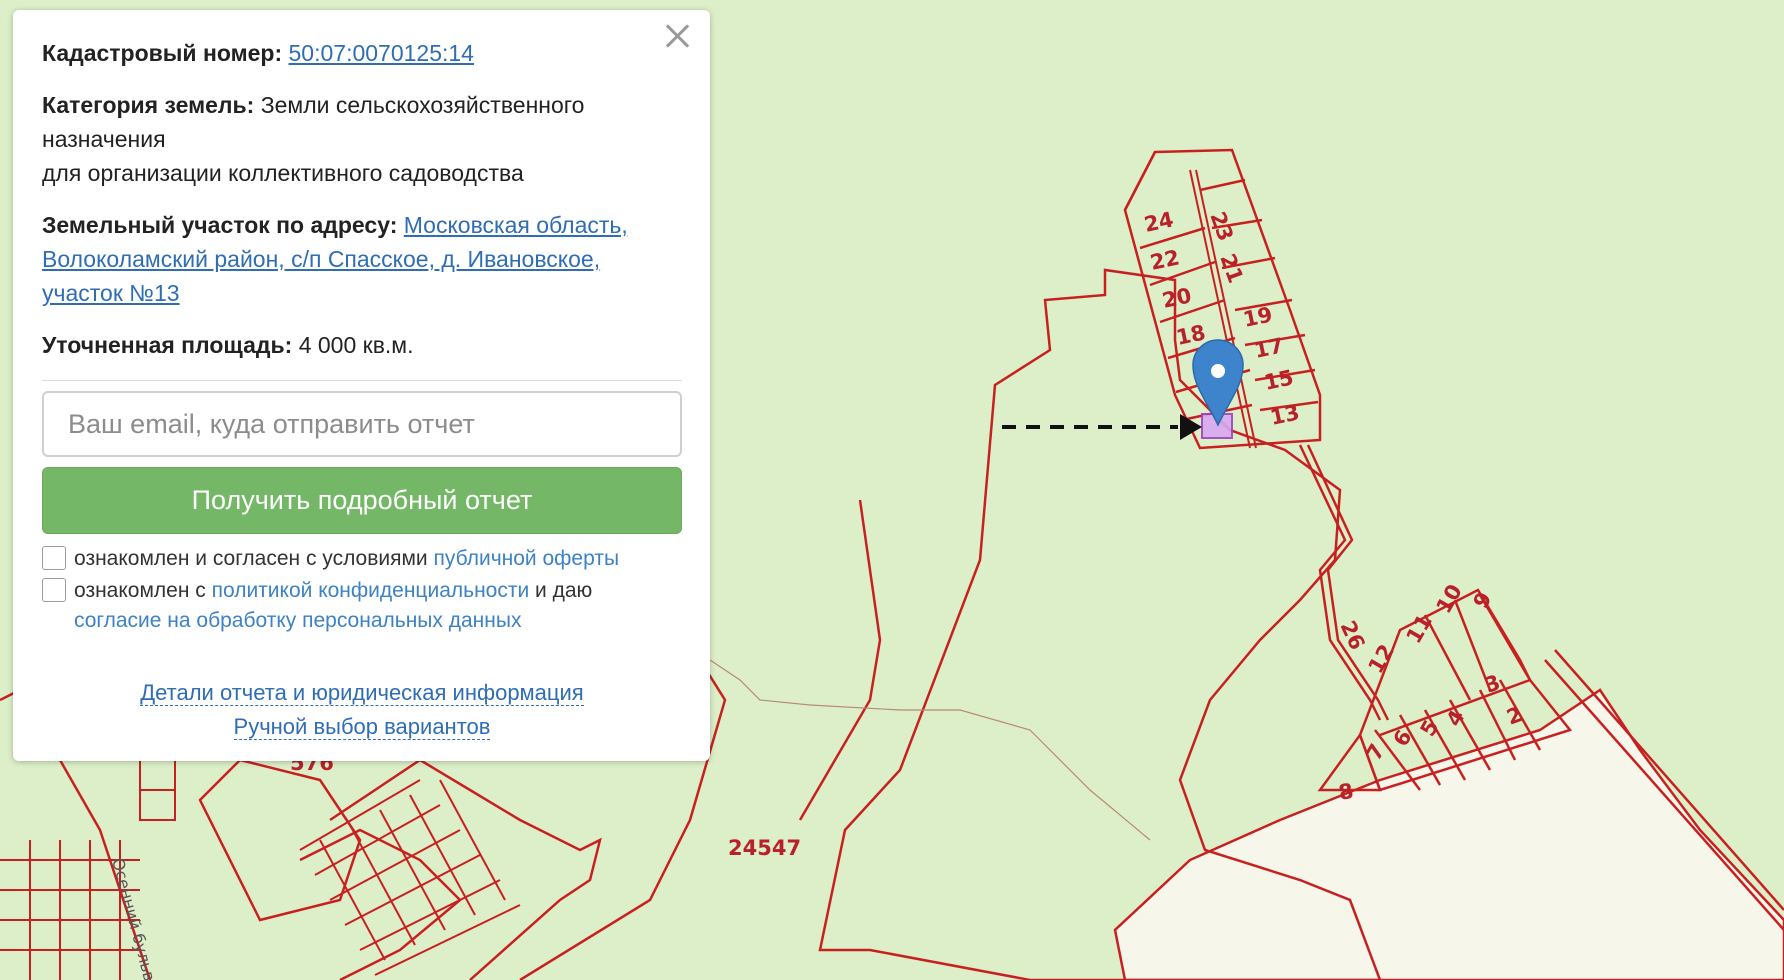  I want to click on land-category-label: Категория земель:, so click(148, 105).